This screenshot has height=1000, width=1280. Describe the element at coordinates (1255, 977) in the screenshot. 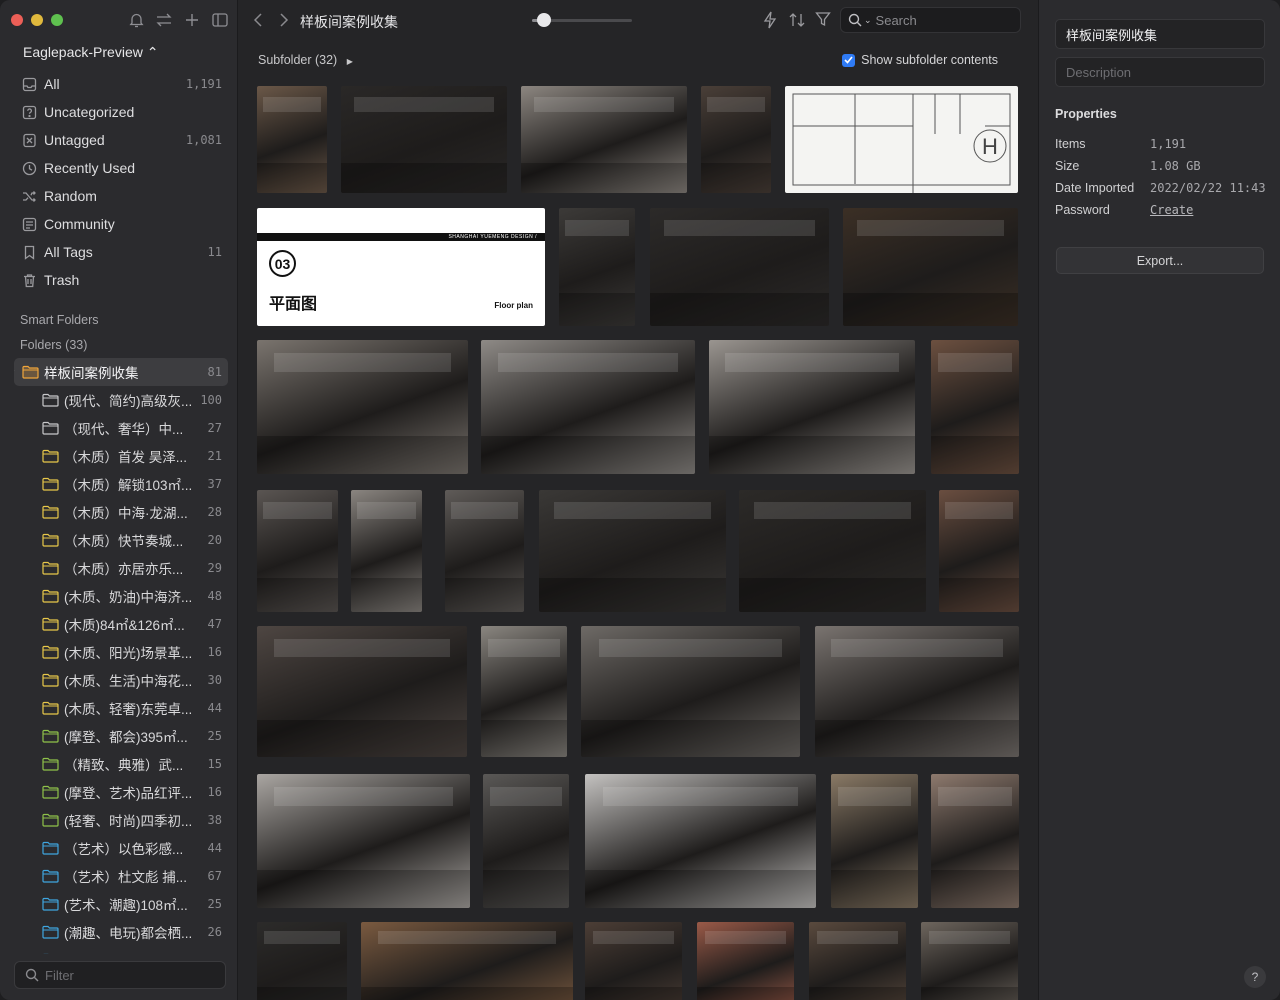

I see `help-button: ?` at that location.